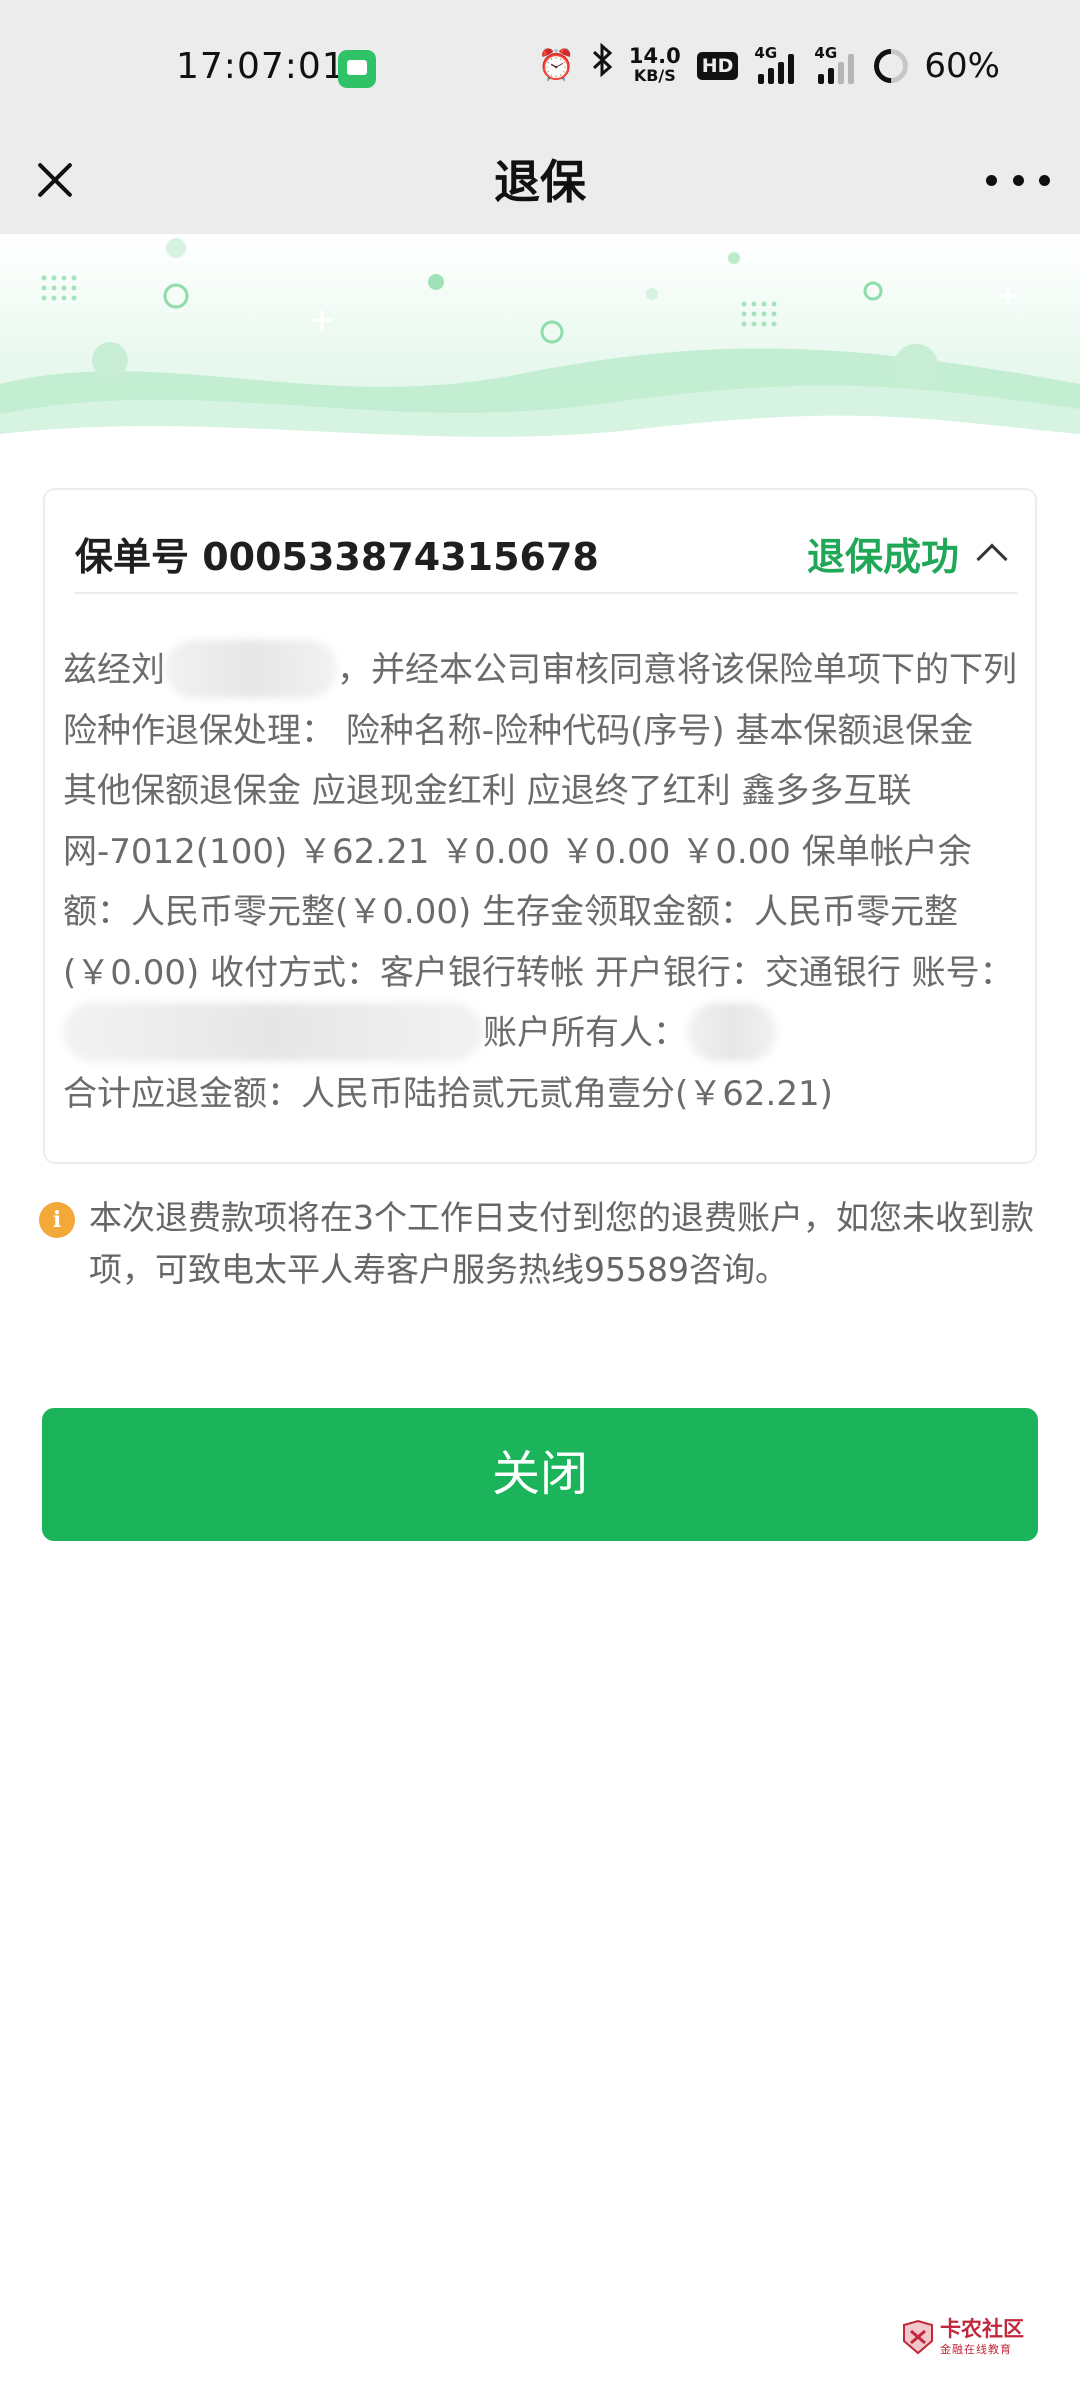 This screenshot has width=1080, height=2400. Describe the element at coordinates (357, 69) in the screenshot. I see `message-app-icon` at that location.